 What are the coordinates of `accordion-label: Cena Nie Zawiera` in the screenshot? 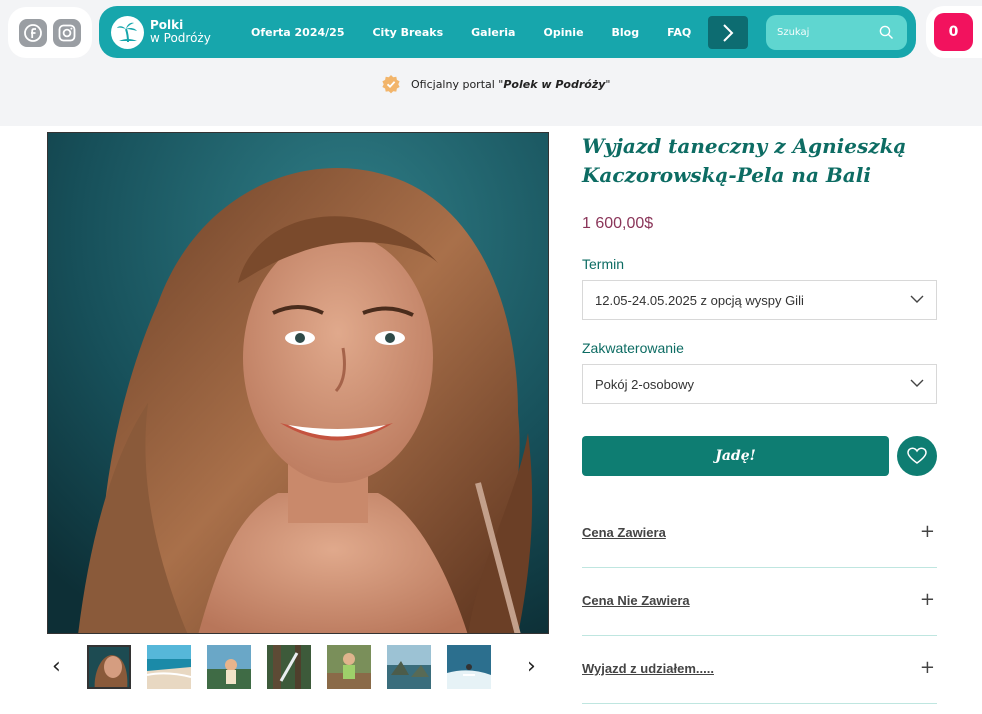 It's located at (636, 600).